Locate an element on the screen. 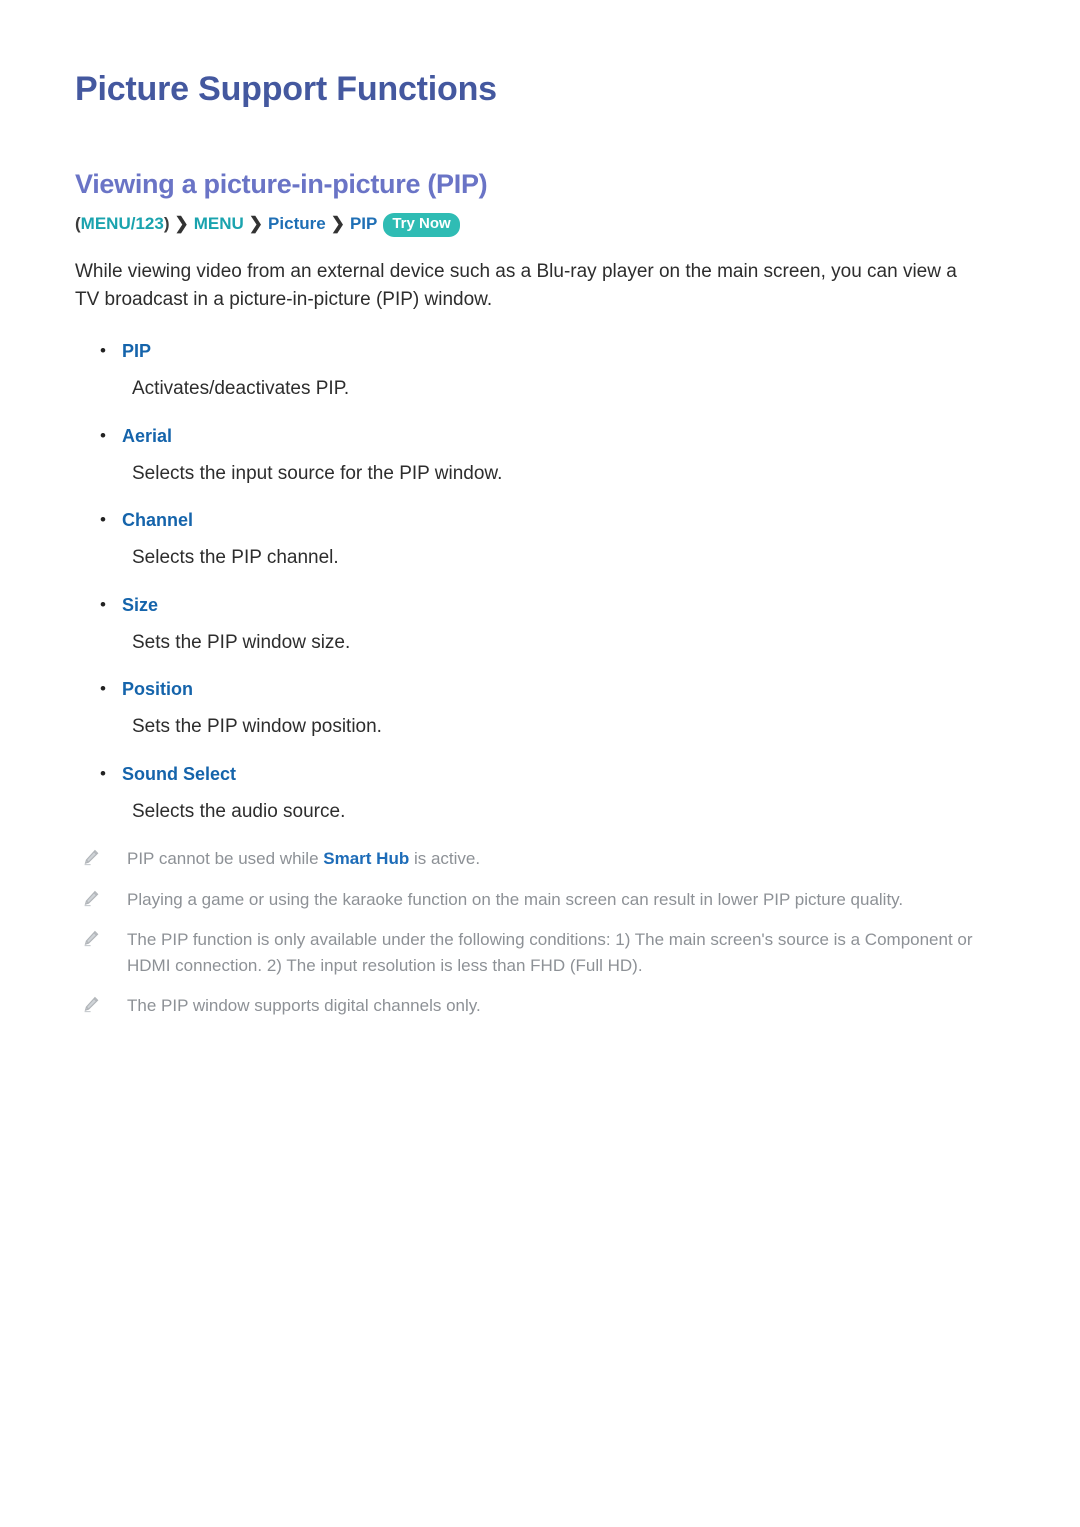 This screenshot has height=1527, width=1080. option-label: Channel is located at coordinates (158, 520).